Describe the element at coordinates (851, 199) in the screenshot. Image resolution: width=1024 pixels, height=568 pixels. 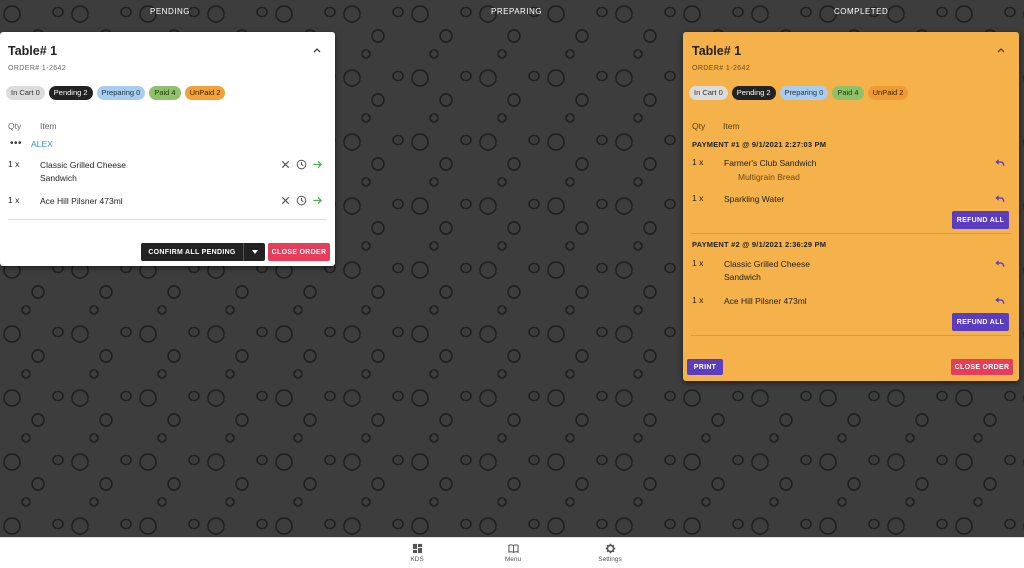
I see `paid-item-row: 1 x Sparkling Water` at that location.